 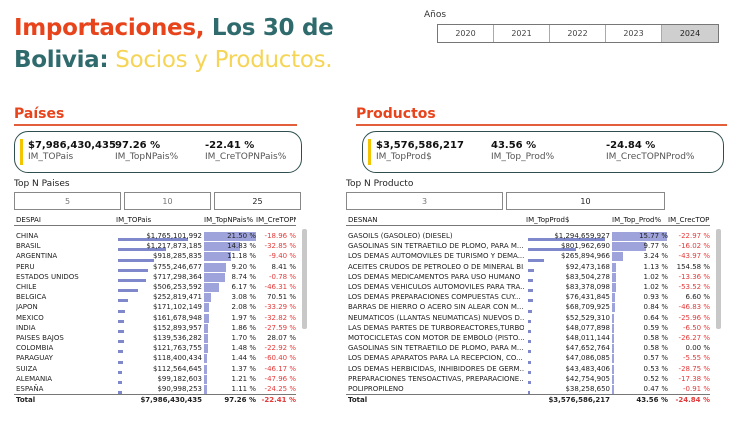 I want to click on productos-topn-option-3: 3, so click(x=424, y=201).